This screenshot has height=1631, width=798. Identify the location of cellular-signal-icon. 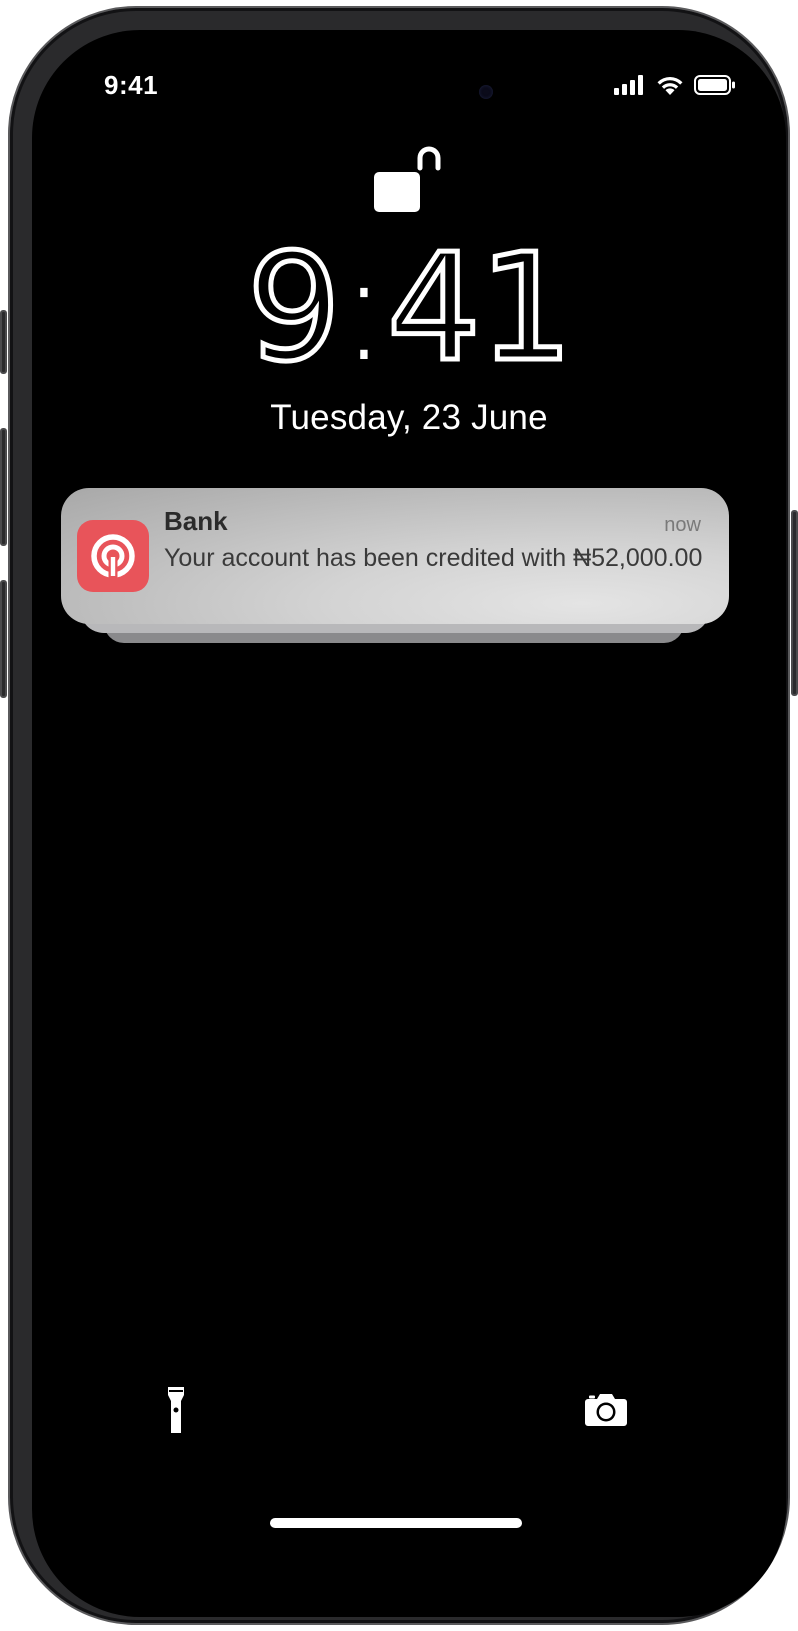
(630, 87).